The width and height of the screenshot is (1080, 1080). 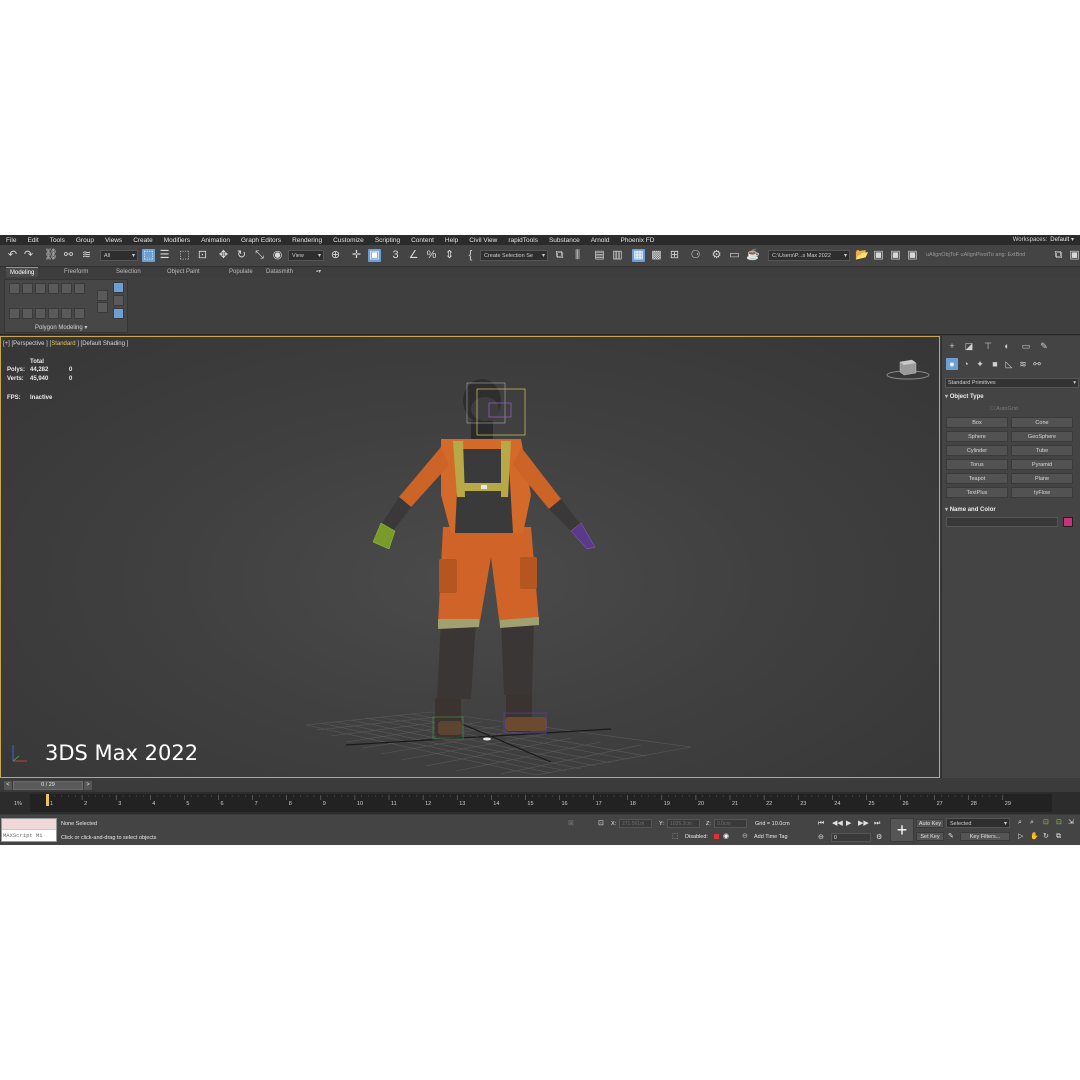 What do you see at coordinates (27, 288) in the screenshot?
I see `ribbon-tool-2-icon` at bounding box center [27, 288].